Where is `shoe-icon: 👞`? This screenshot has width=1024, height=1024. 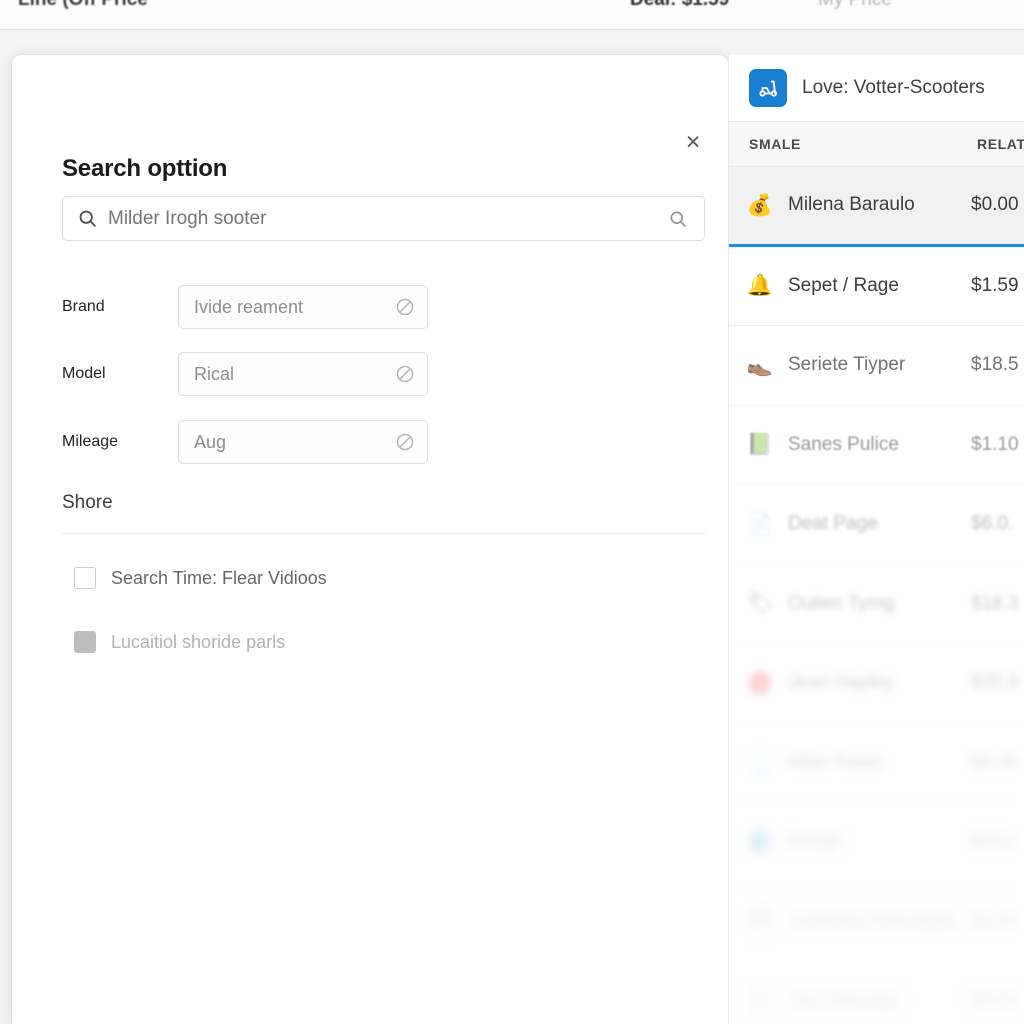 shoe-icon: 👞 is located at coordinates (760, 365).